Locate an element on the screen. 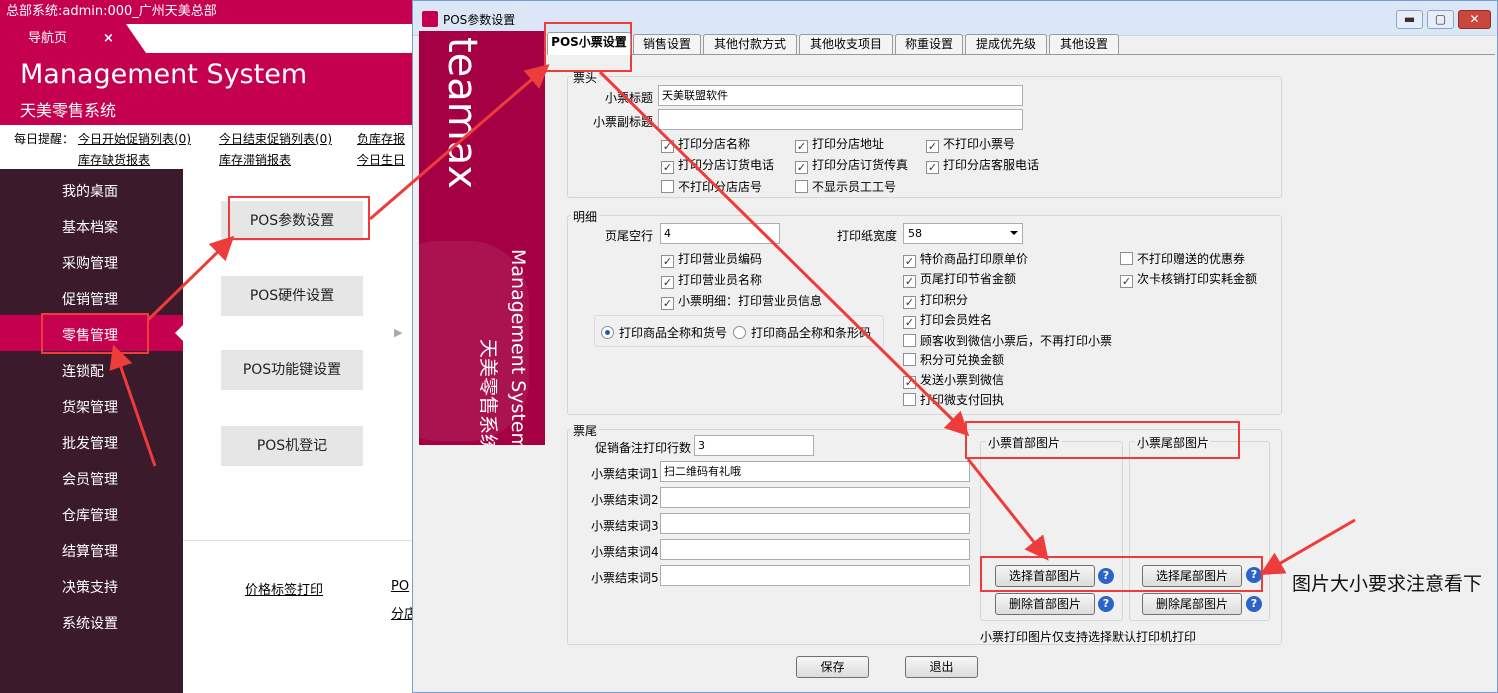  annotation-note: 图片大小要求注意看下 is located at coordinates (1387, 584).